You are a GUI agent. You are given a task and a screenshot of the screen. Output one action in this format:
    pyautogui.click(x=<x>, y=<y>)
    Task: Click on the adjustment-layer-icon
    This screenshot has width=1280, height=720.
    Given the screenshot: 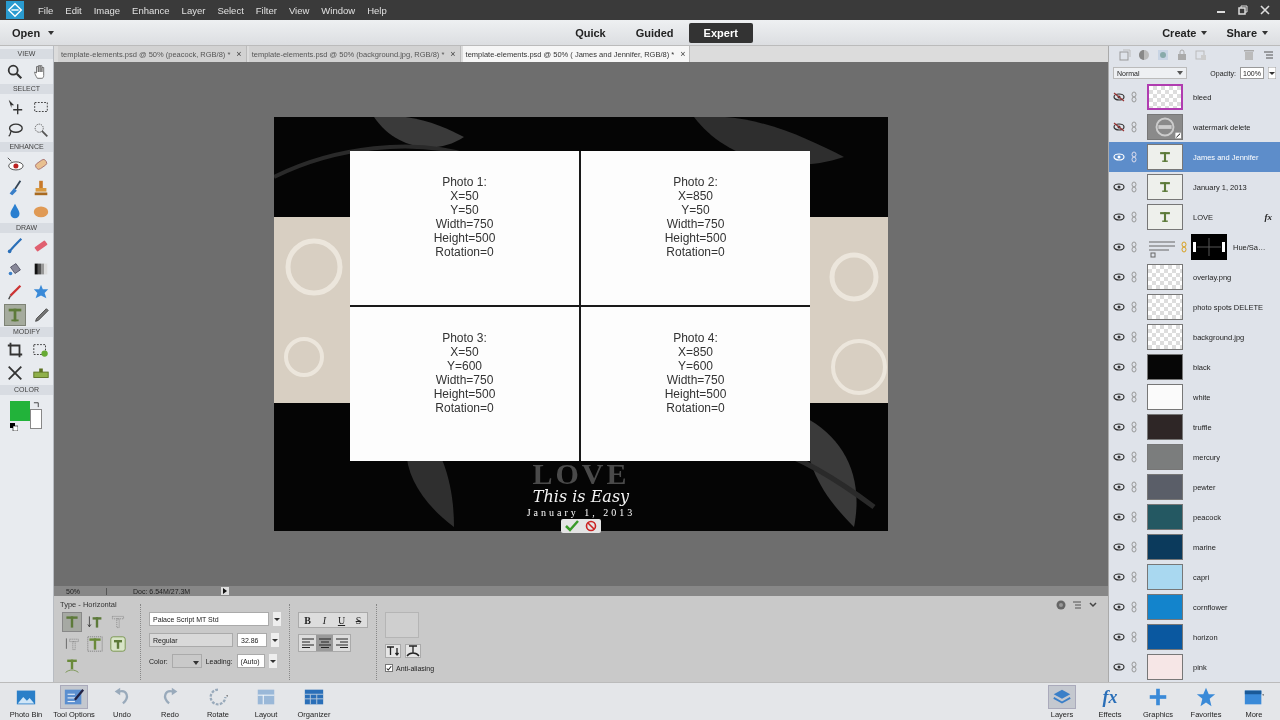 What is the action you would take?
    pyautogui.click(x=1144, y=55)
    